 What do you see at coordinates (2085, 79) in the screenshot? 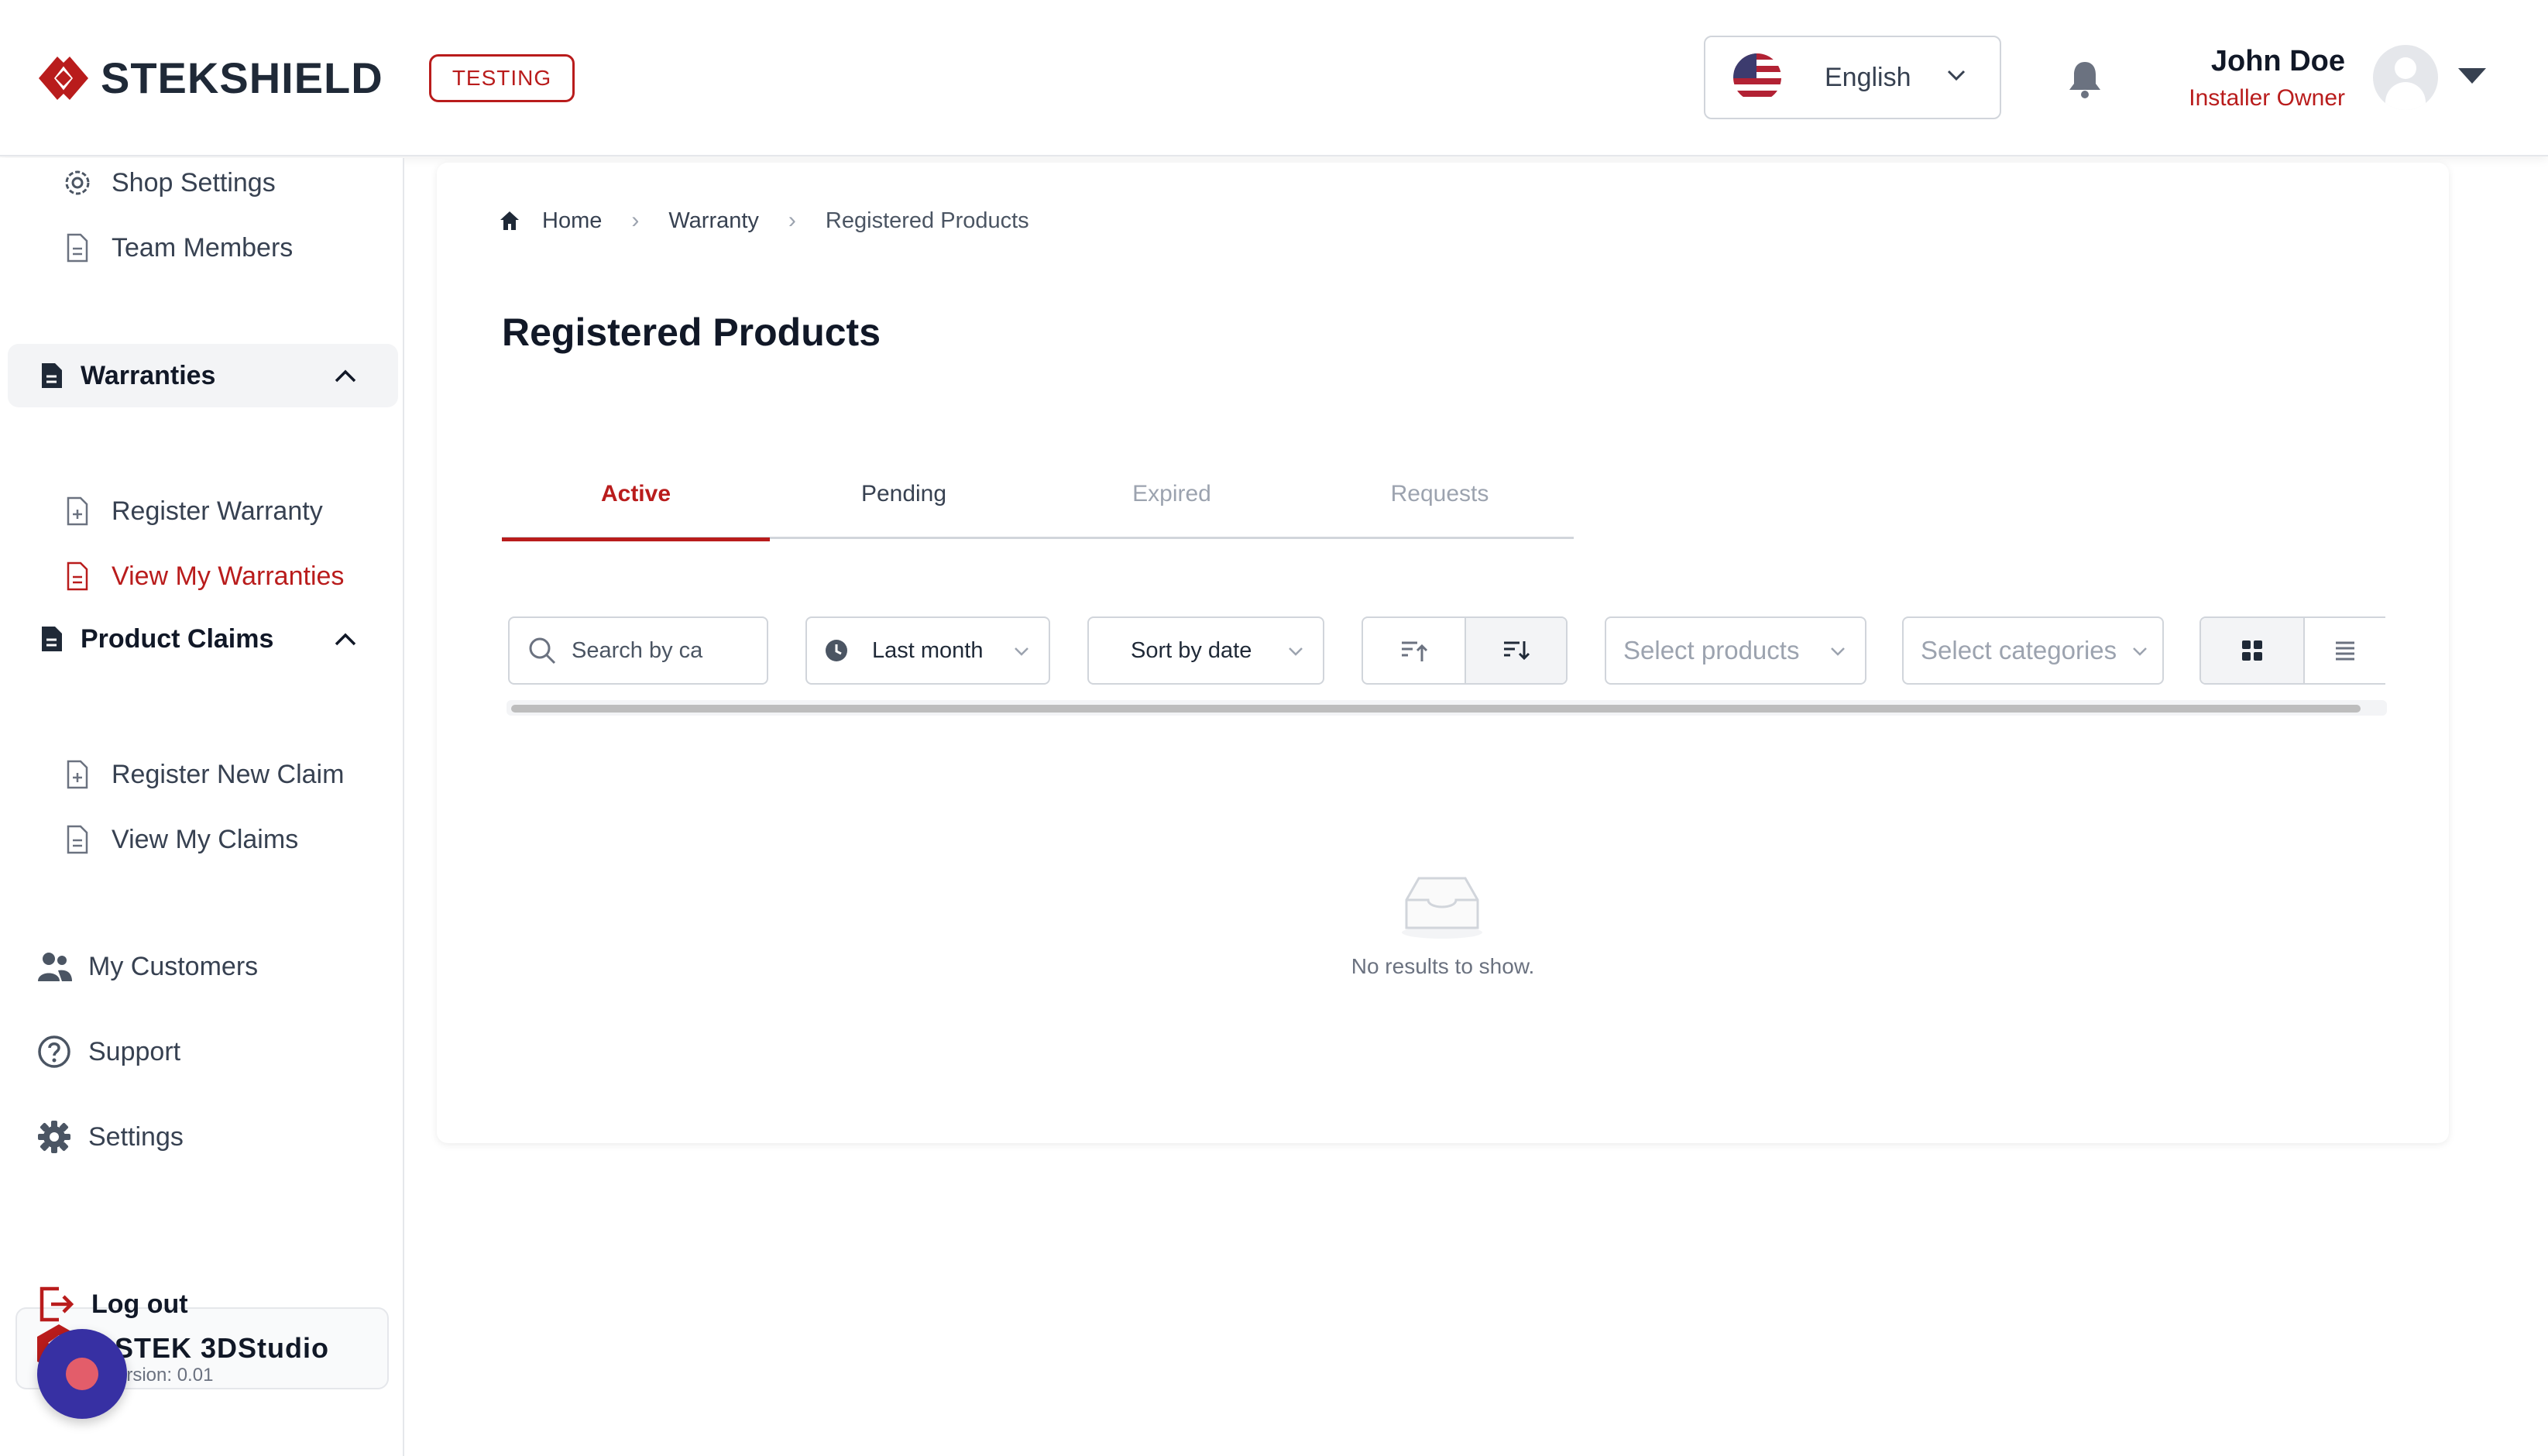
I see `bell-icon` at bounding box center [2085, 79].